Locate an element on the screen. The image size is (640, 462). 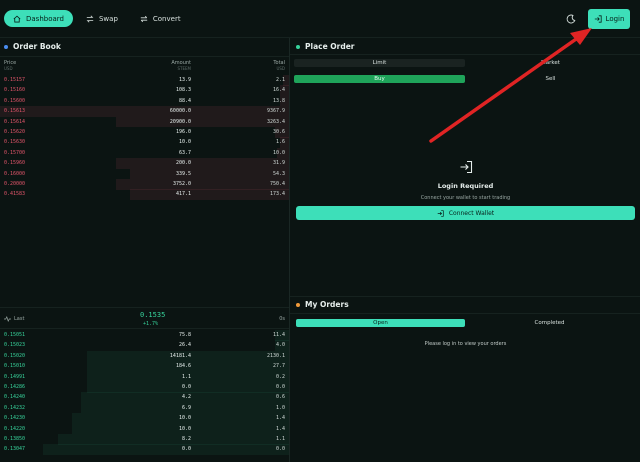
ask-total: 2.1 is located at coordinates (280, 80).